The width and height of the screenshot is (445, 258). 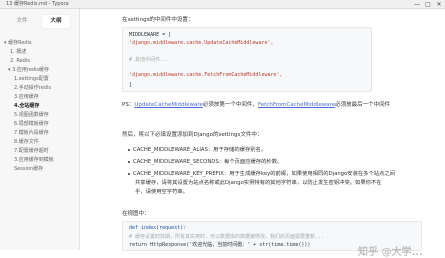 I want to click on ps-prefix: PS：, so click(x=128, y=105).